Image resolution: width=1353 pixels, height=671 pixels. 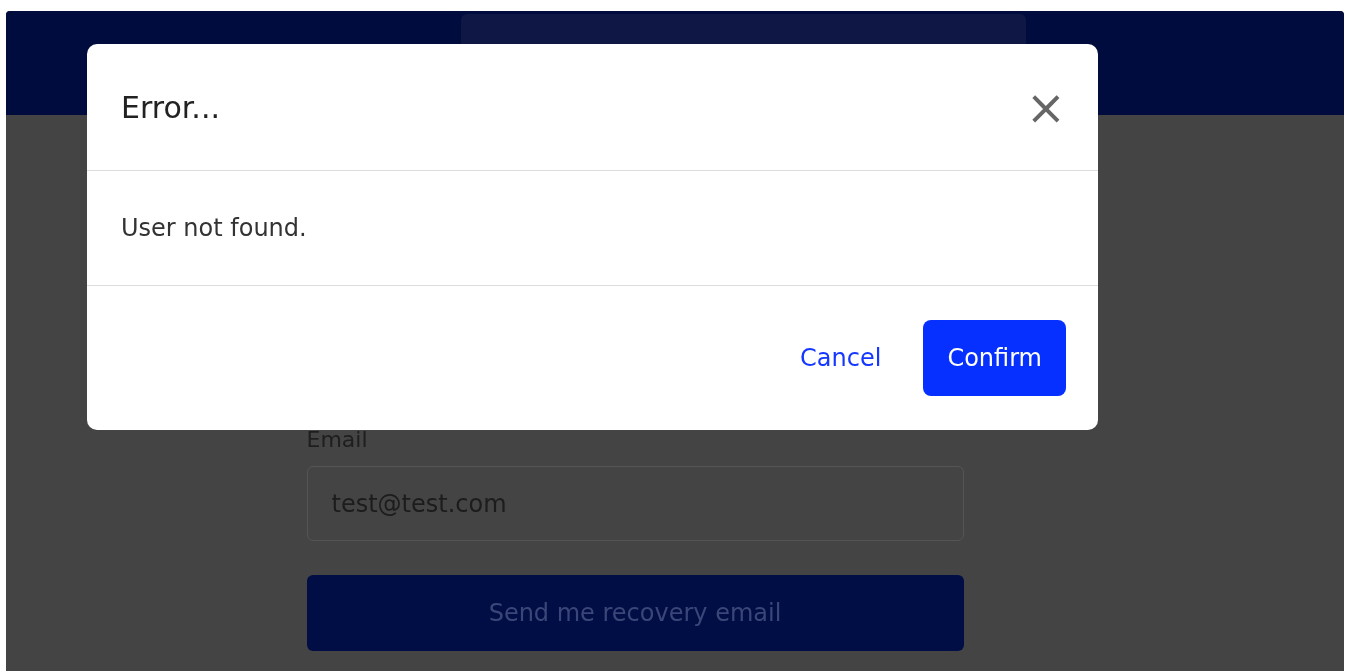 I want to click on confirm-button: Confirm, so click(x=994, y=358).